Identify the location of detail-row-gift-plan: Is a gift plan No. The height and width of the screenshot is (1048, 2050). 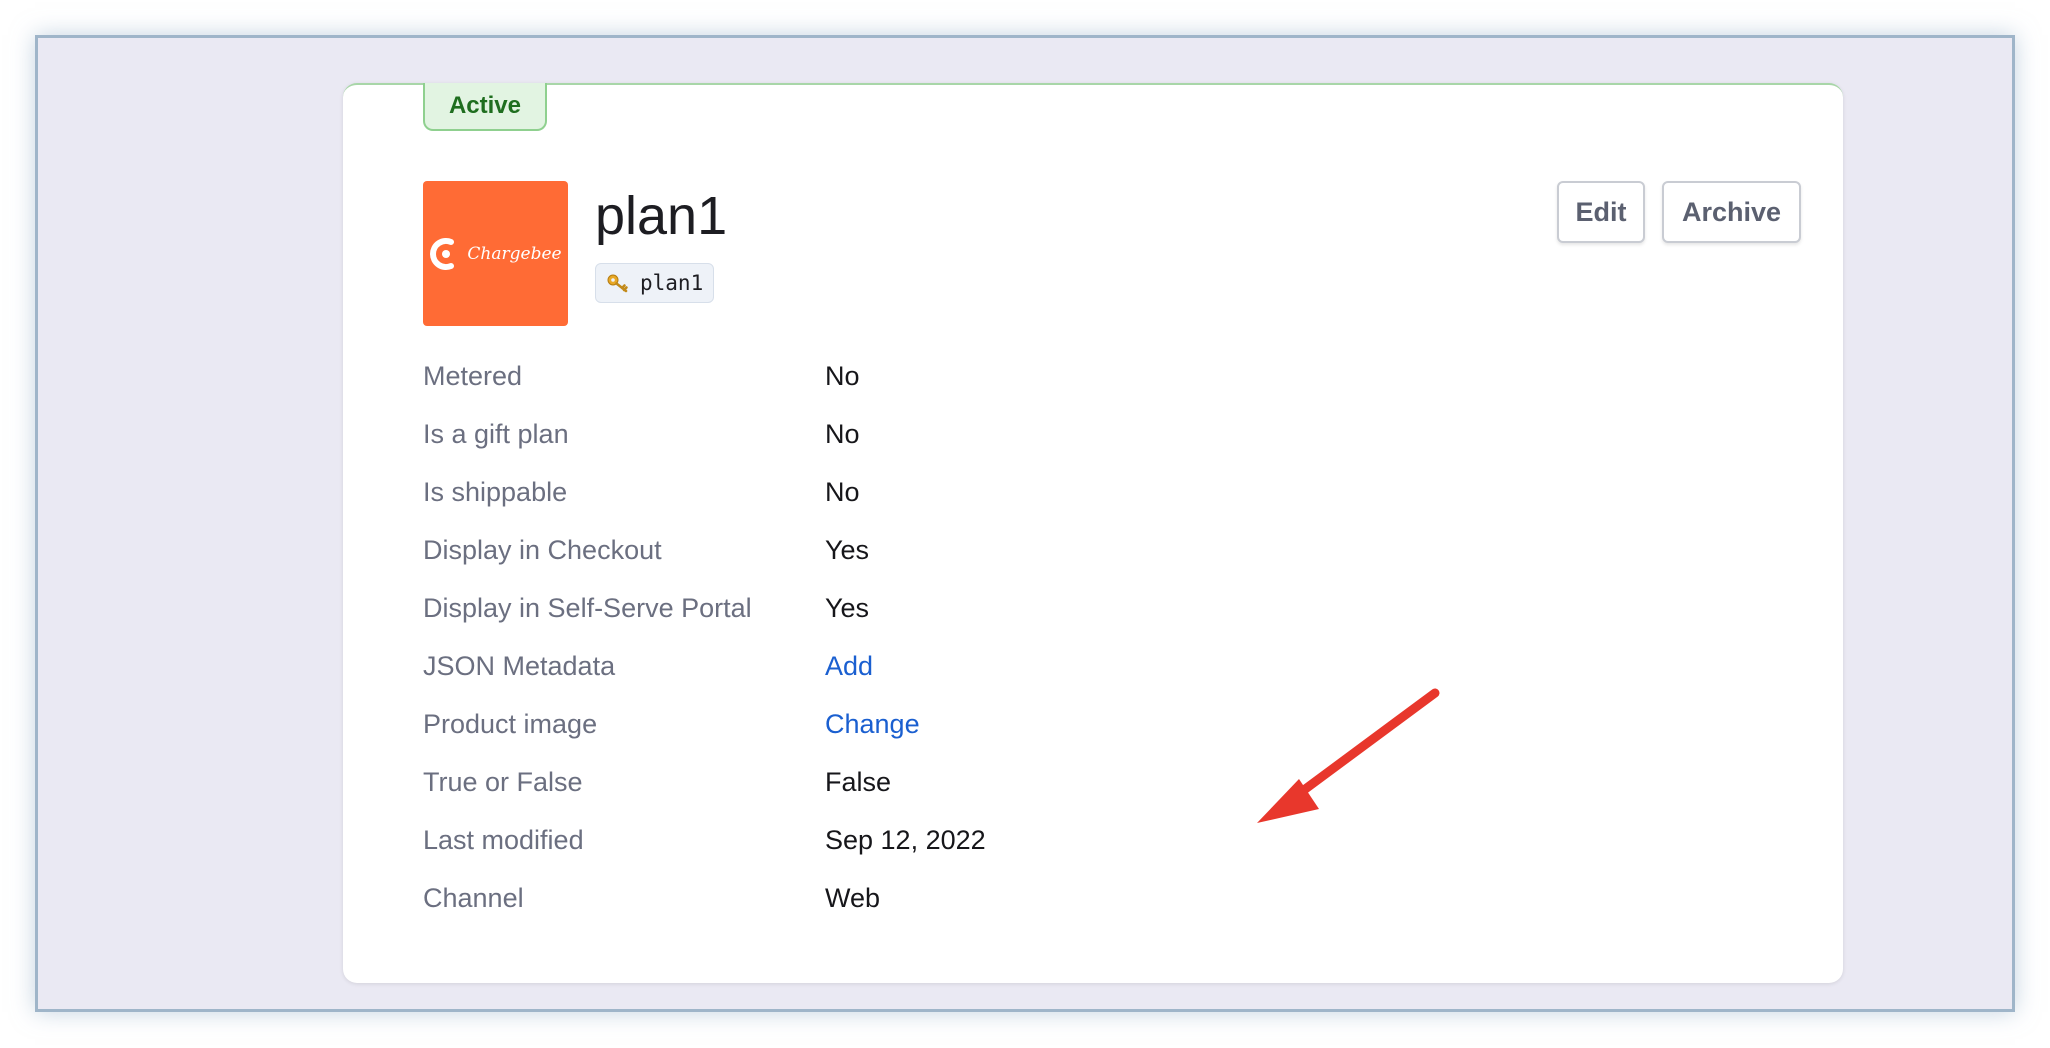
(1023, 434).